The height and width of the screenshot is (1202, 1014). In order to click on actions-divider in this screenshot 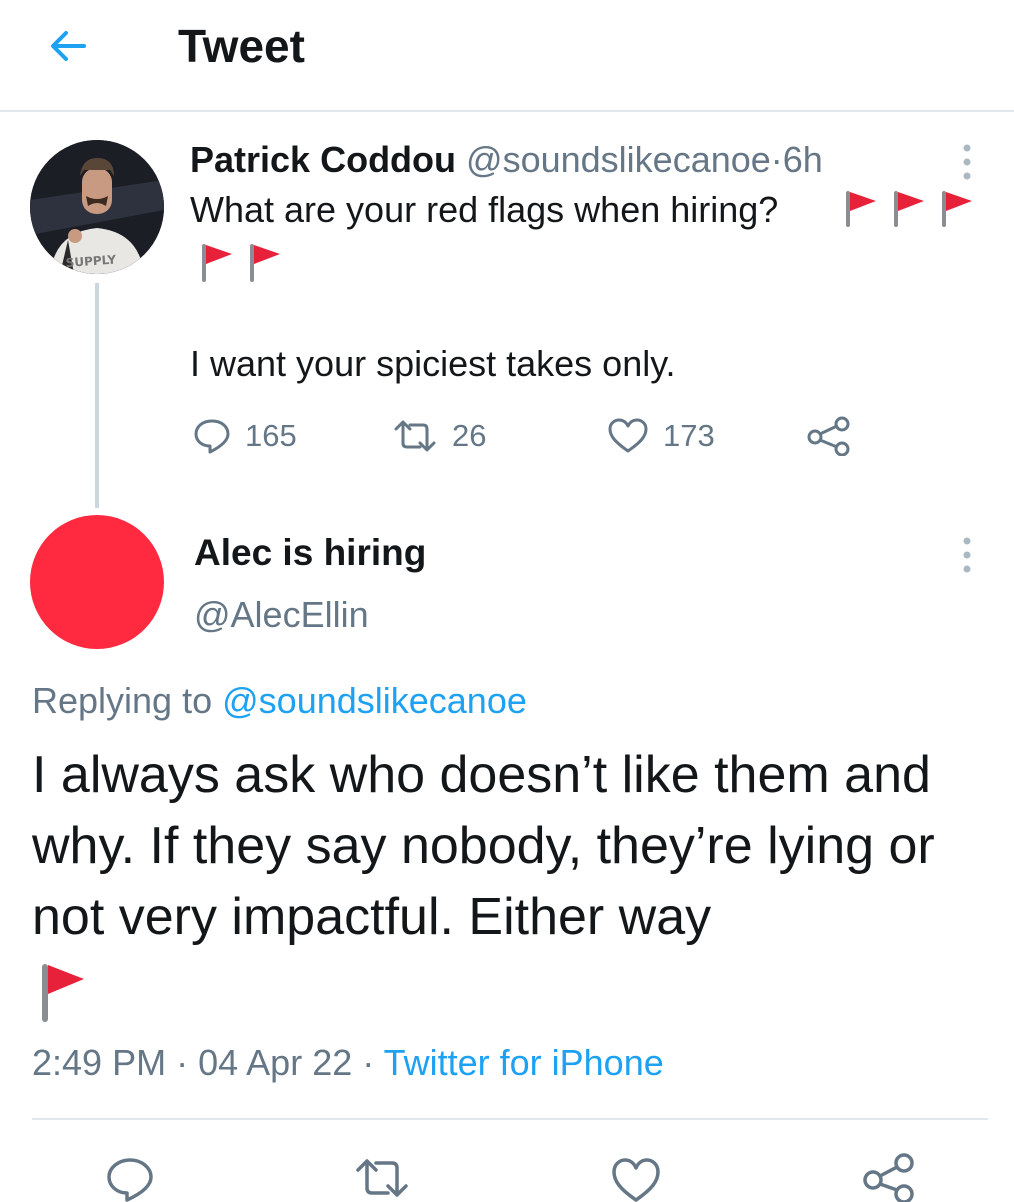, I will do `click(510, 1119)`.